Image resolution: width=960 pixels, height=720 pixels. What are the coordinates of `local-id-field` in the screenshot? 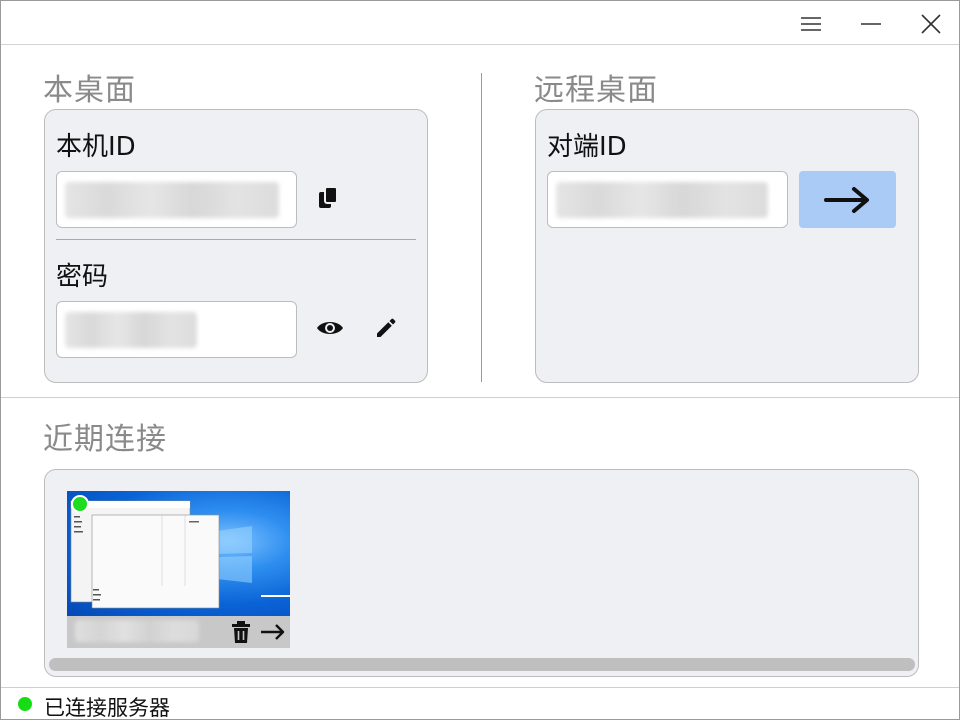 It's located at (176, 199).